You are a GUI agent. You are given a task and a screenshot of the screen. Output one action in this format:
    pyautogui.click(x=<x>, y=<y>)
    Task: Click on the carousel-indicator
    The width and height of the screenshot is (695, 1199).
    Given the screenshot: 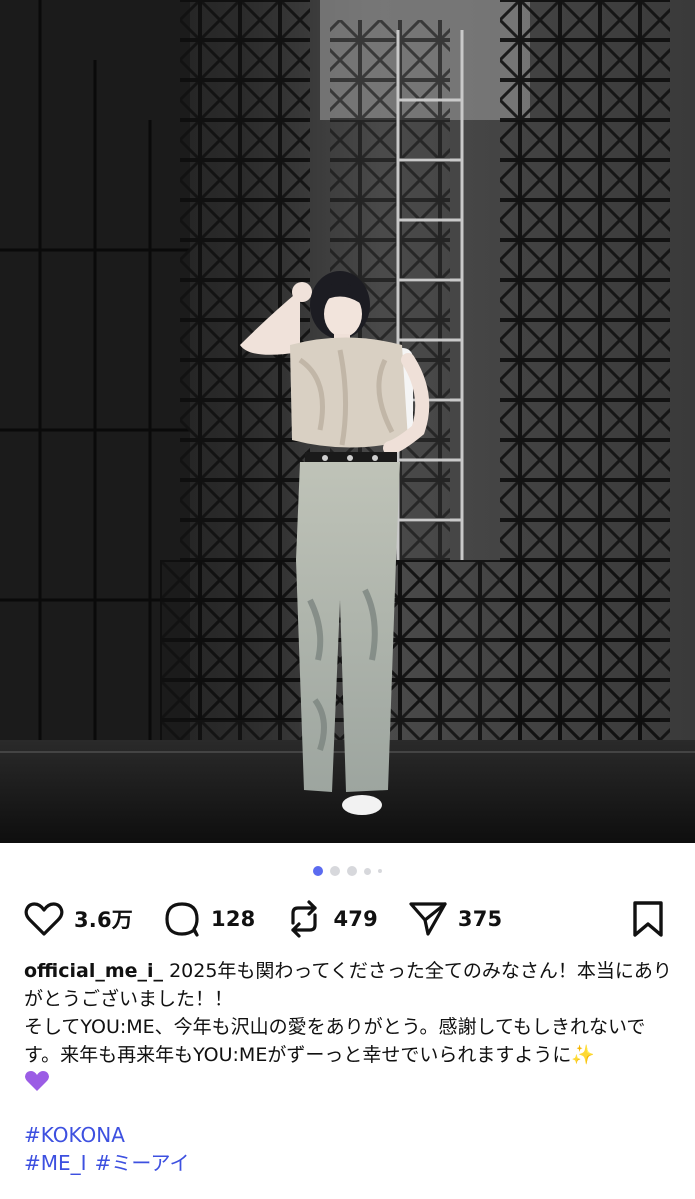 What is the action you would take?
    pyautogui.click(x=347, y=871)
    